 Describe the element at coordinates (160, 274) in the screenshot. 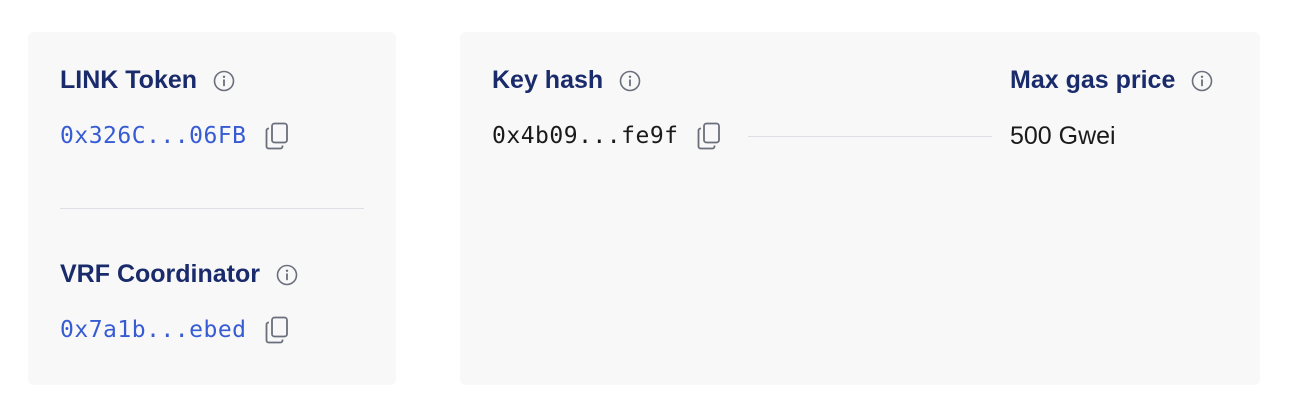

I see `vrf-coordinator-label: VRF Coordinator` at that location.